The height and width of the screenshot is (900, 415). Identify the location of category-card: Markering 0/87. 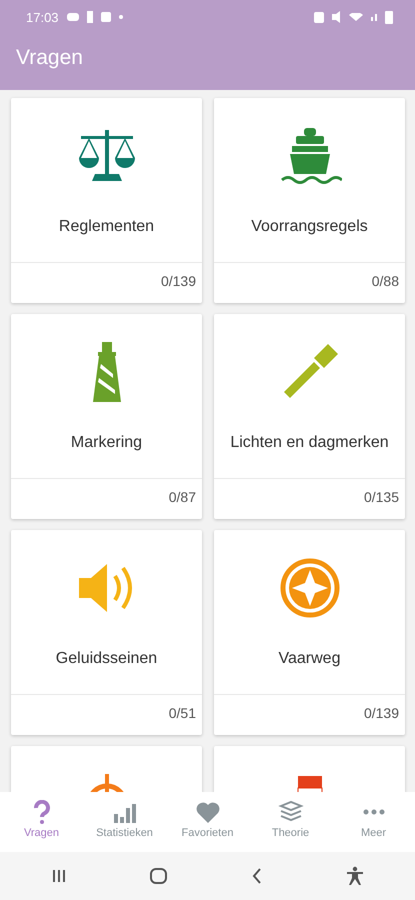
(106, 416).